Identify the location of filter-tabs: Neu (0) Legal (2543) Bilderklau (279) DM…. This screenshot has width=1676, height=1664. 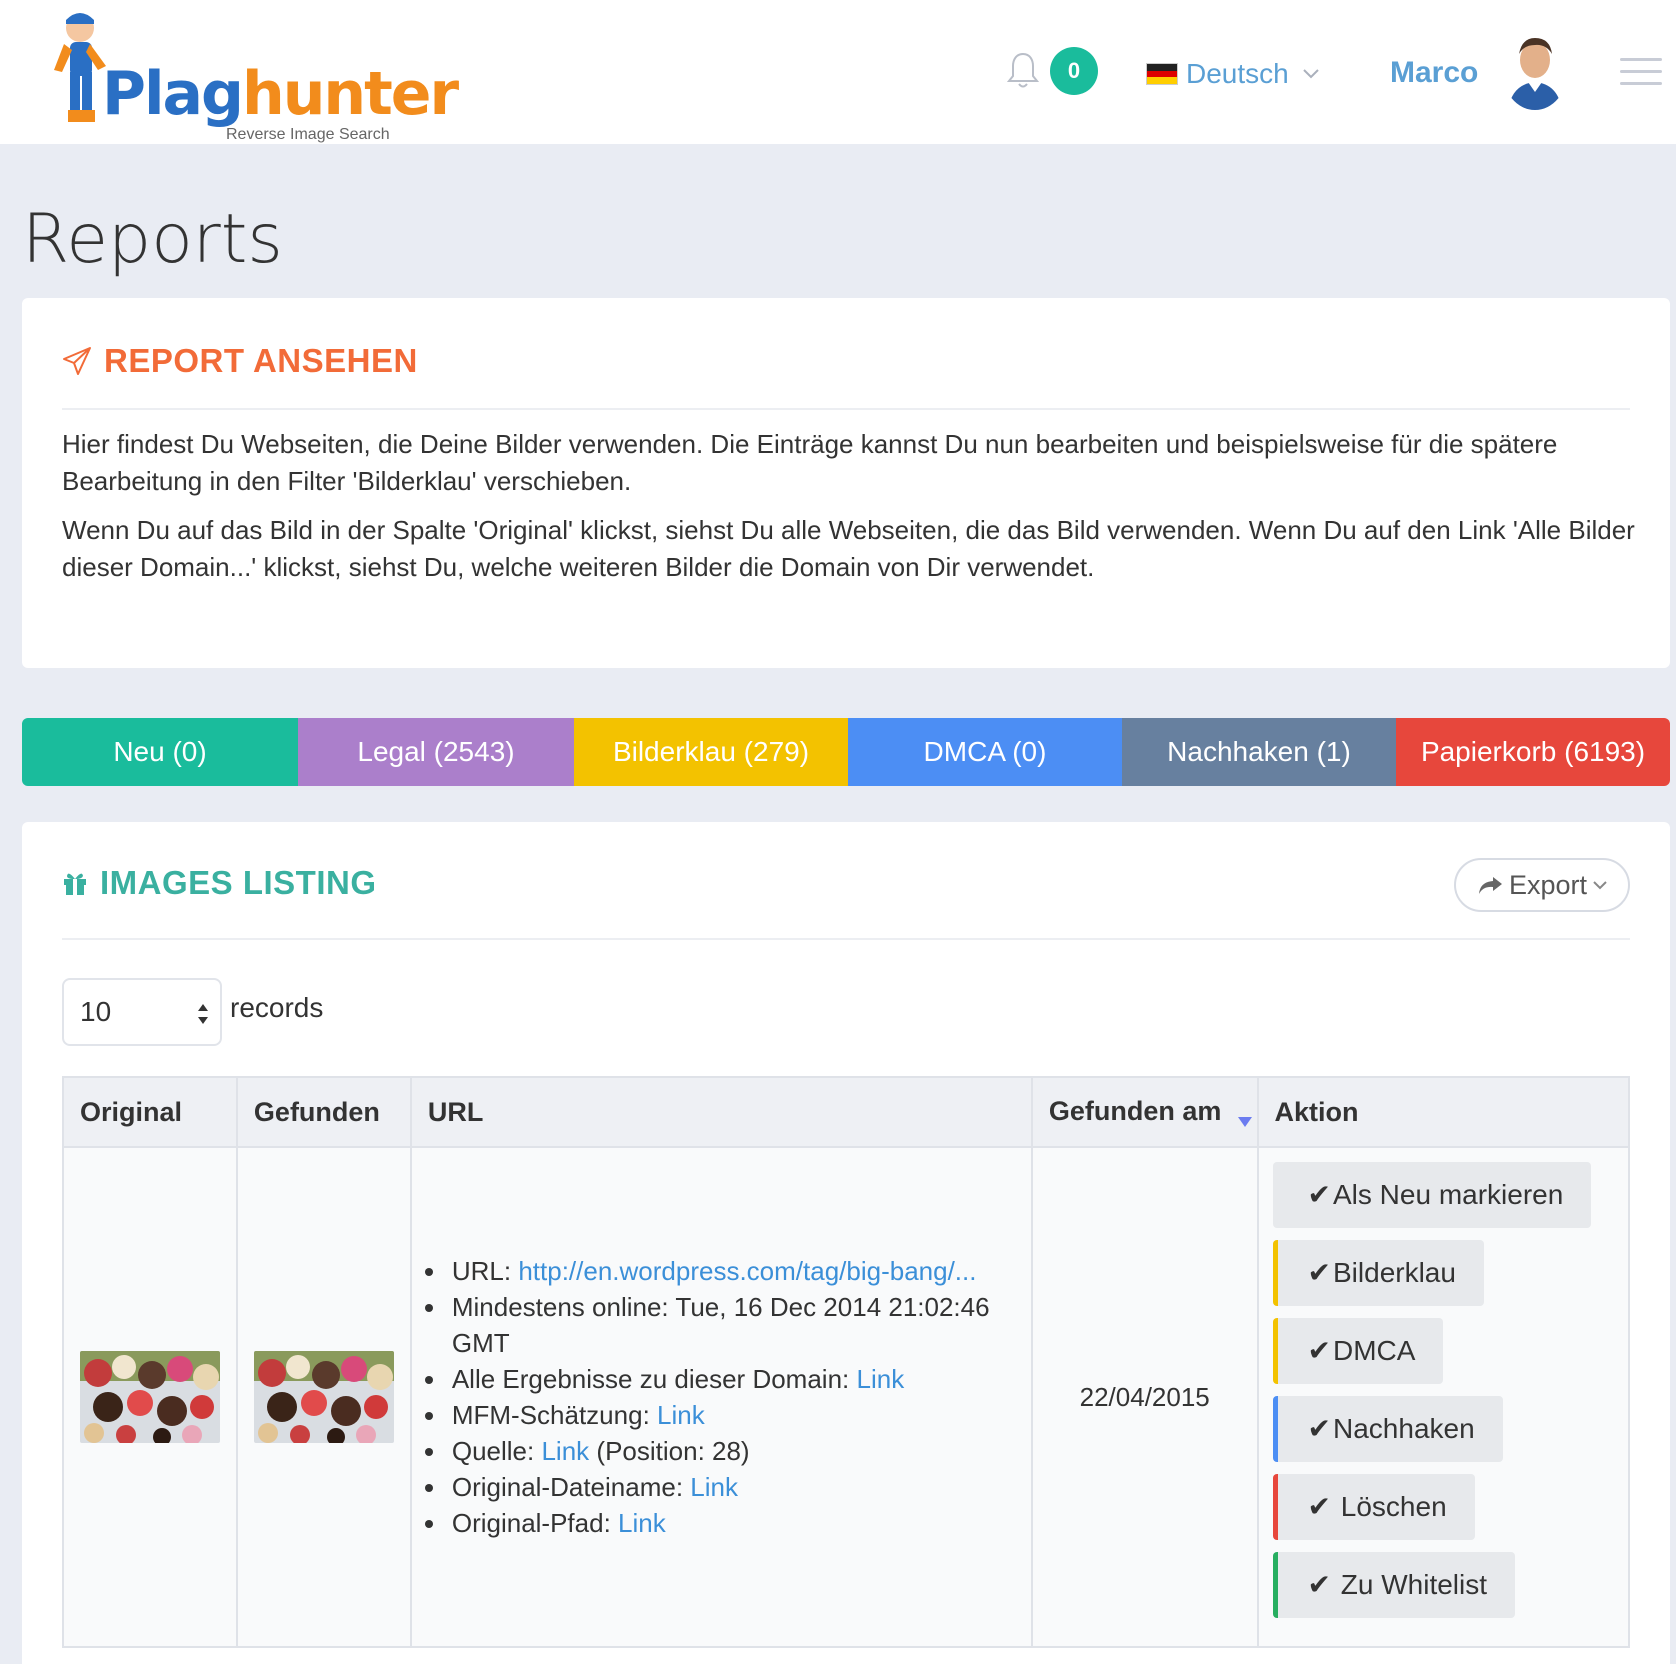
(846, 752).